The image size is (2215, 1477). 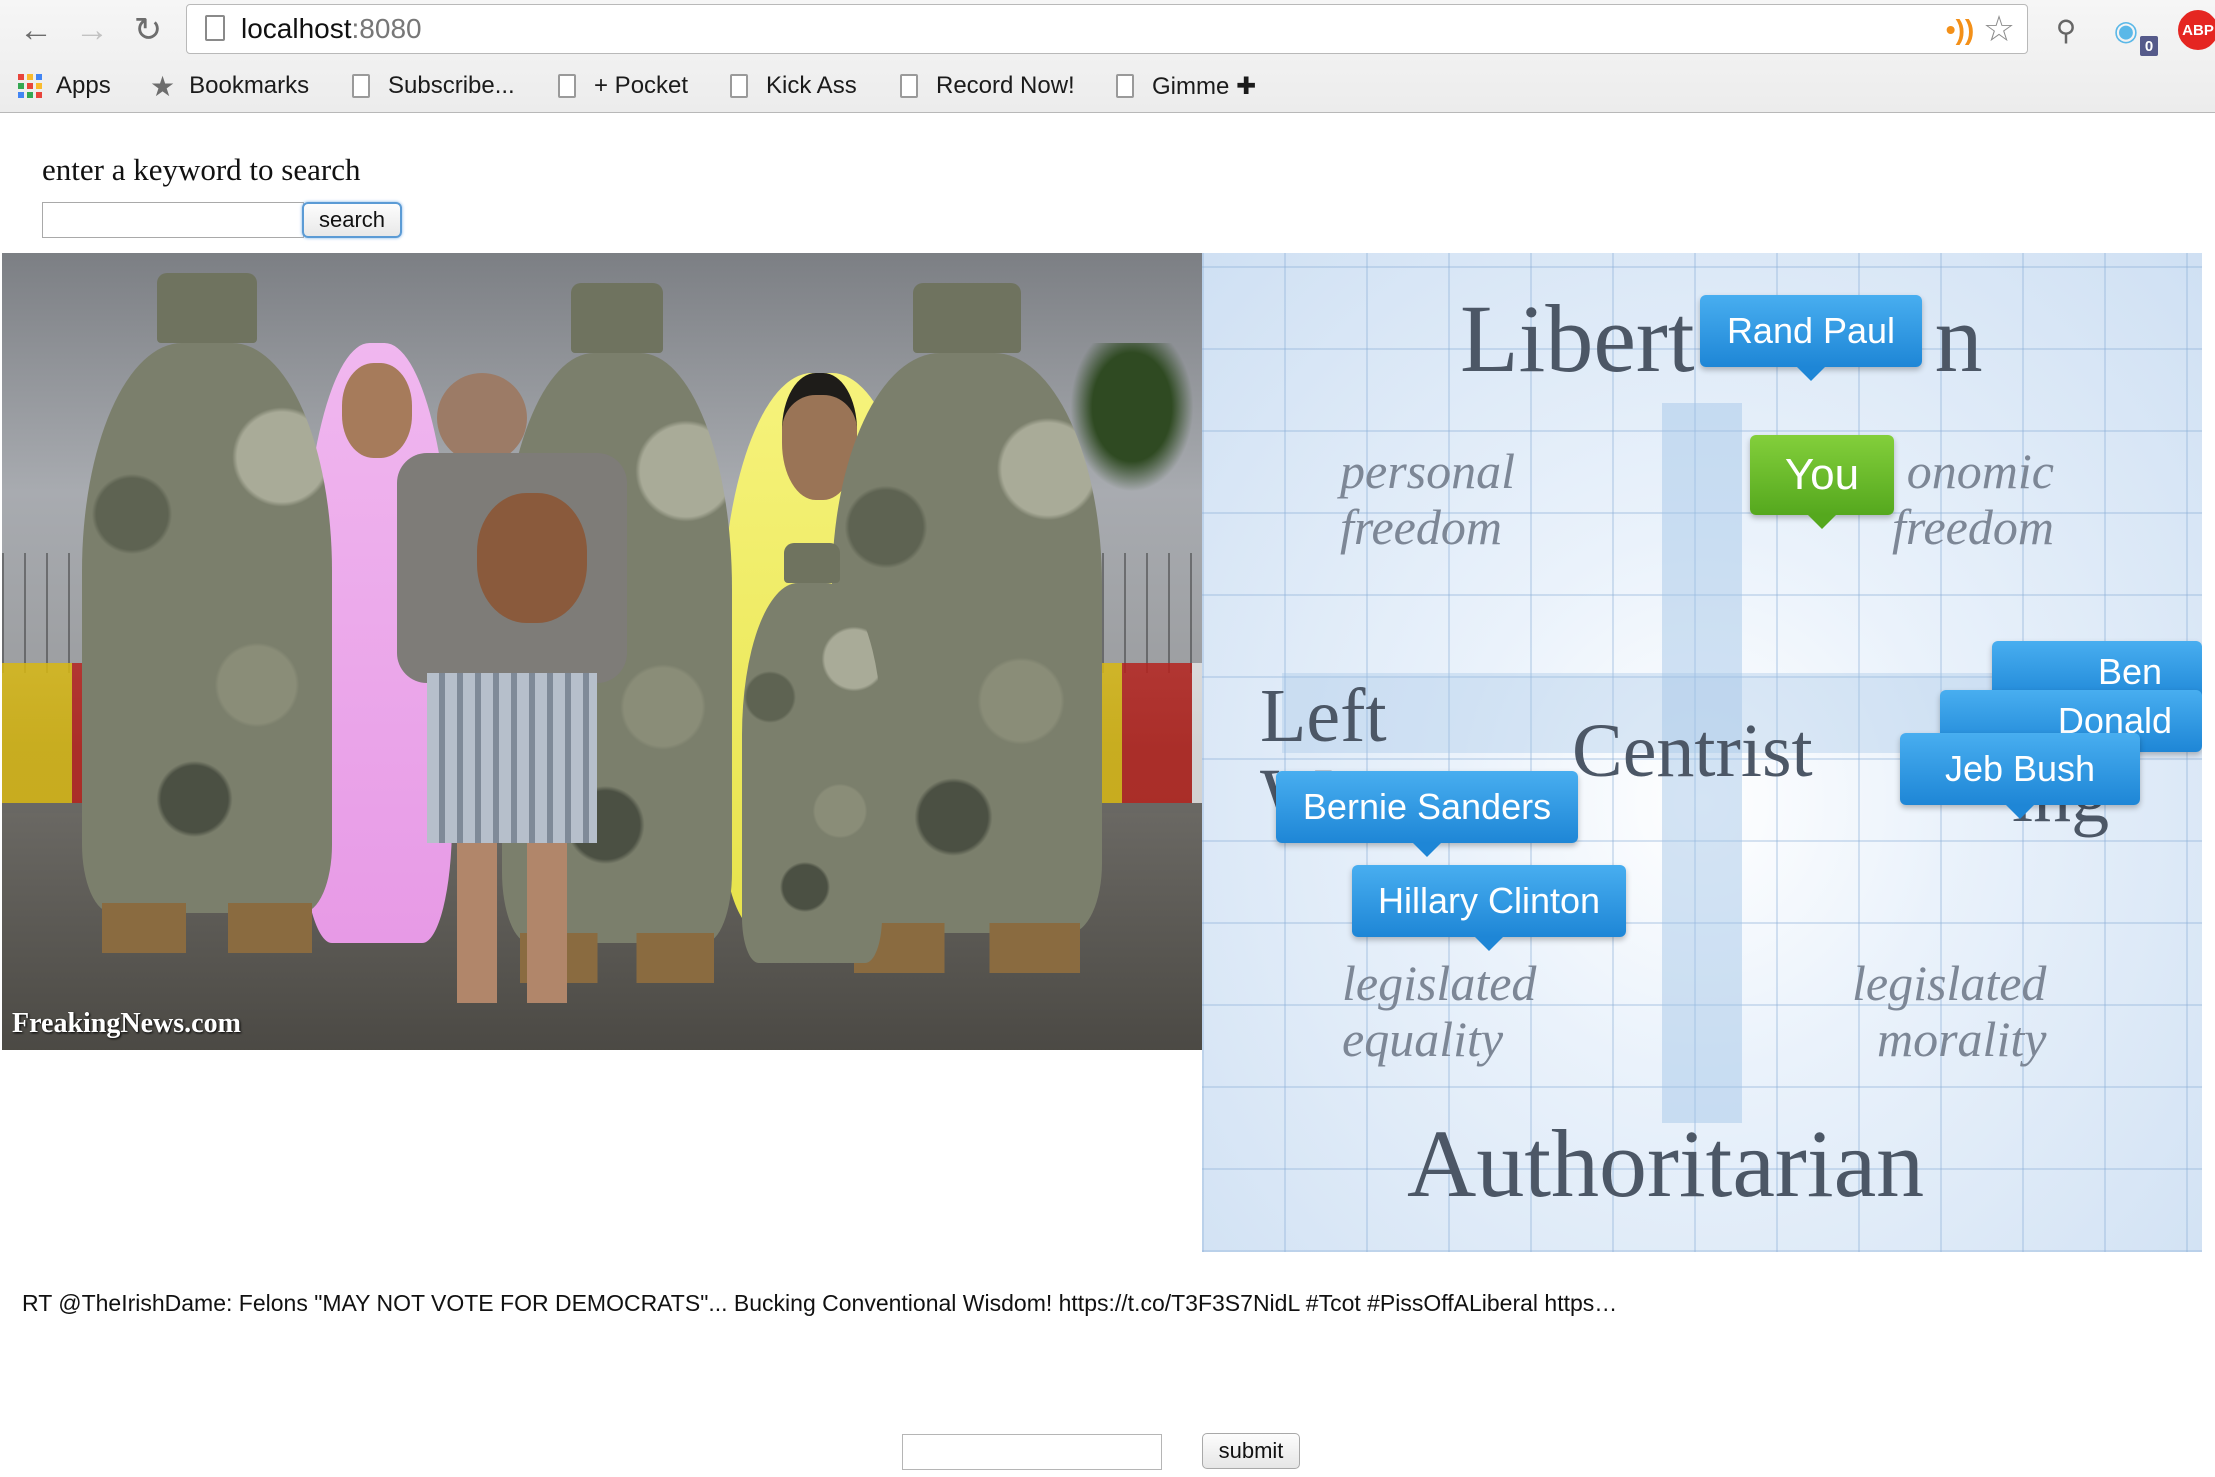 I want to click on ghostery-count-badge: 0, so click(x=2149, y=46).